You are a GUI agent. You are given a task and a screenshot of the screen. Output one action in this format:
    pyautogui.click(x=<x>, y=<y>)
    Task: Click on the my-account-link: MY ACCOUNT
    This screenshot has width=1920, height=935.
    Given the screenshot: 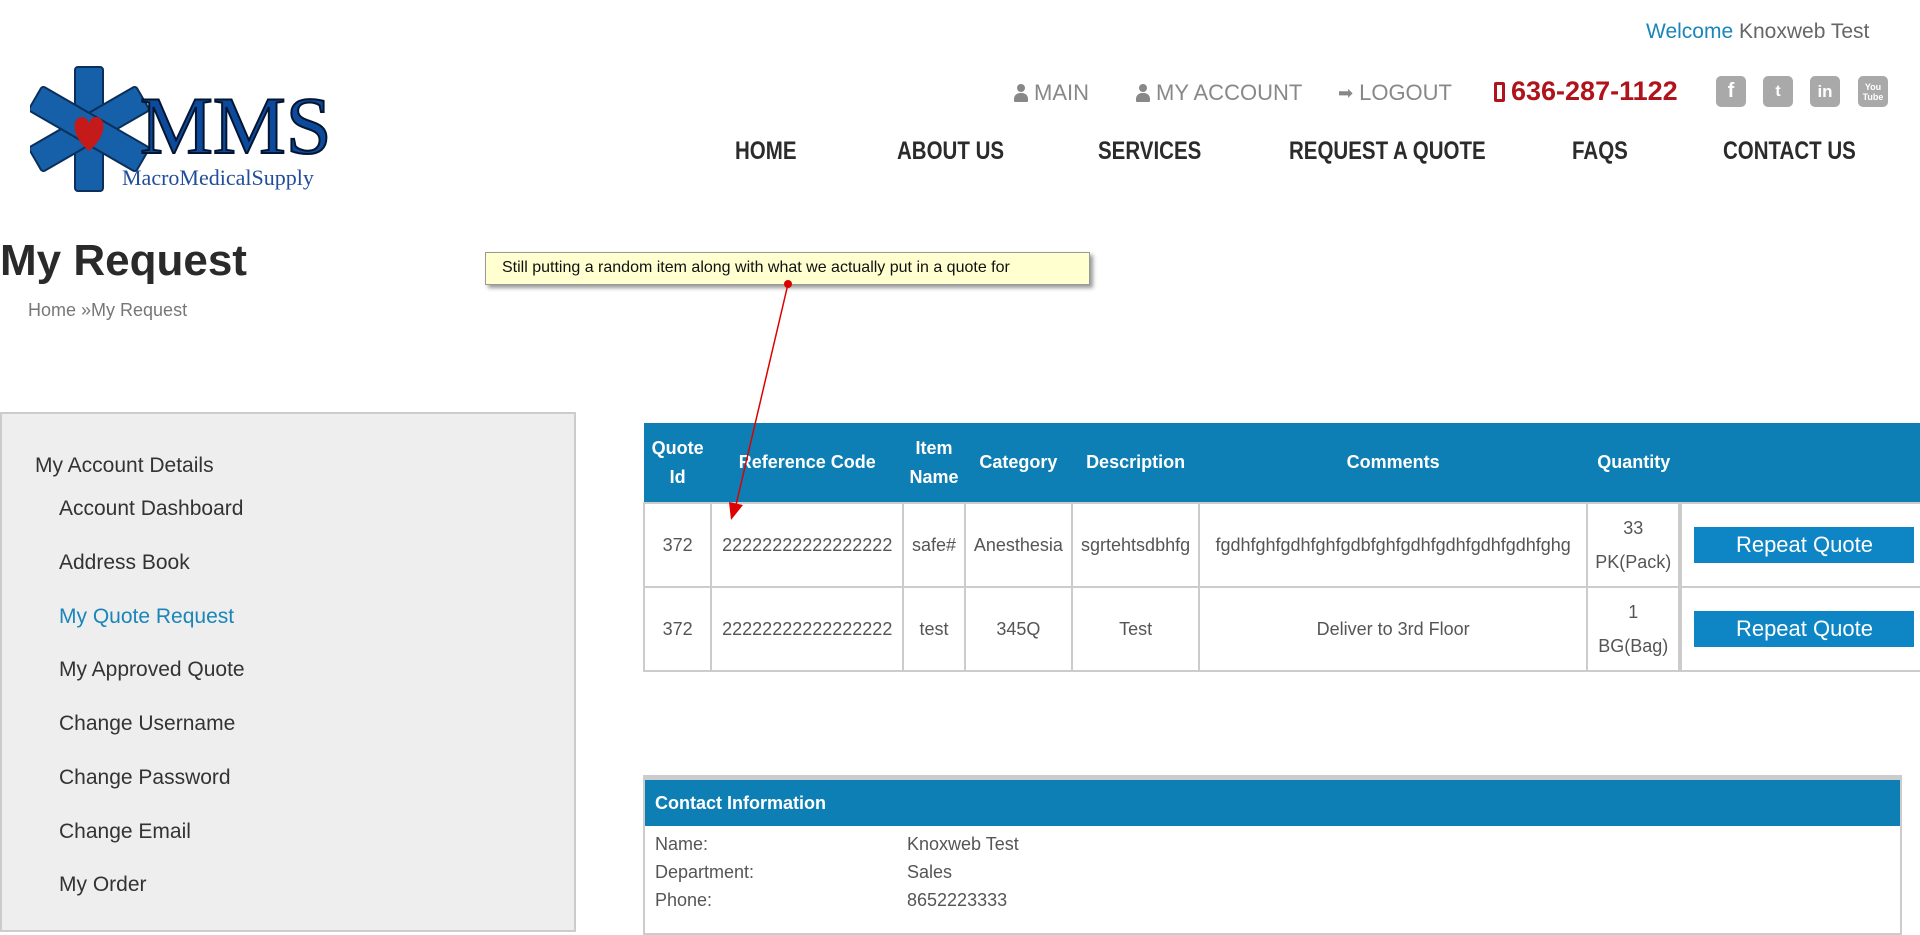 What is the action you would take?
    pyautogui.click(x=1219, y=93)
    